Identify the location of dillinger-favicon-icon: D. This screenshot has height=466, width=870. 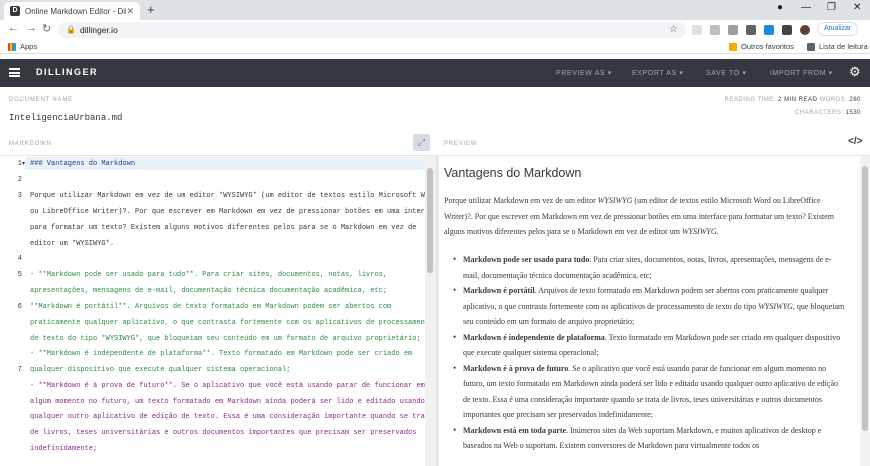
(15, 11).